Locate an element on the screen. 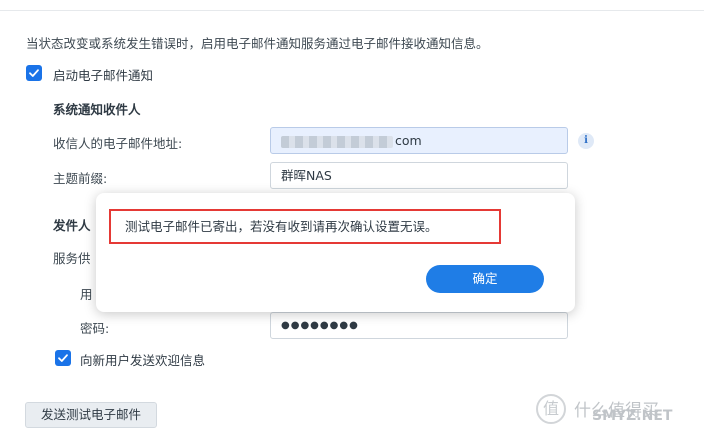  email-address-label: 收信人的电子邮件地址: is located at coordinates (118, 143).